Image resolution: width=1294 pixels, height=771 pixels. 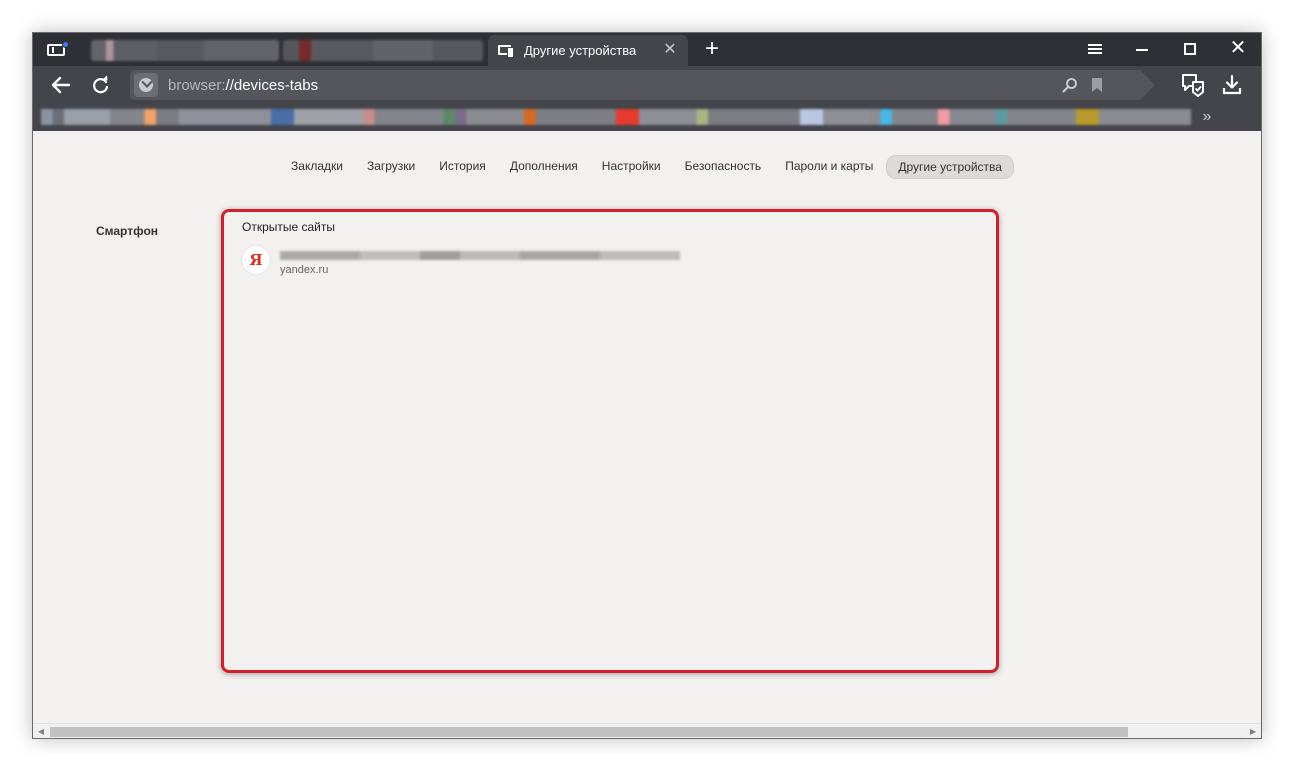 I want to click on tab-title: Другие устройства, so click(x=580, y=50).